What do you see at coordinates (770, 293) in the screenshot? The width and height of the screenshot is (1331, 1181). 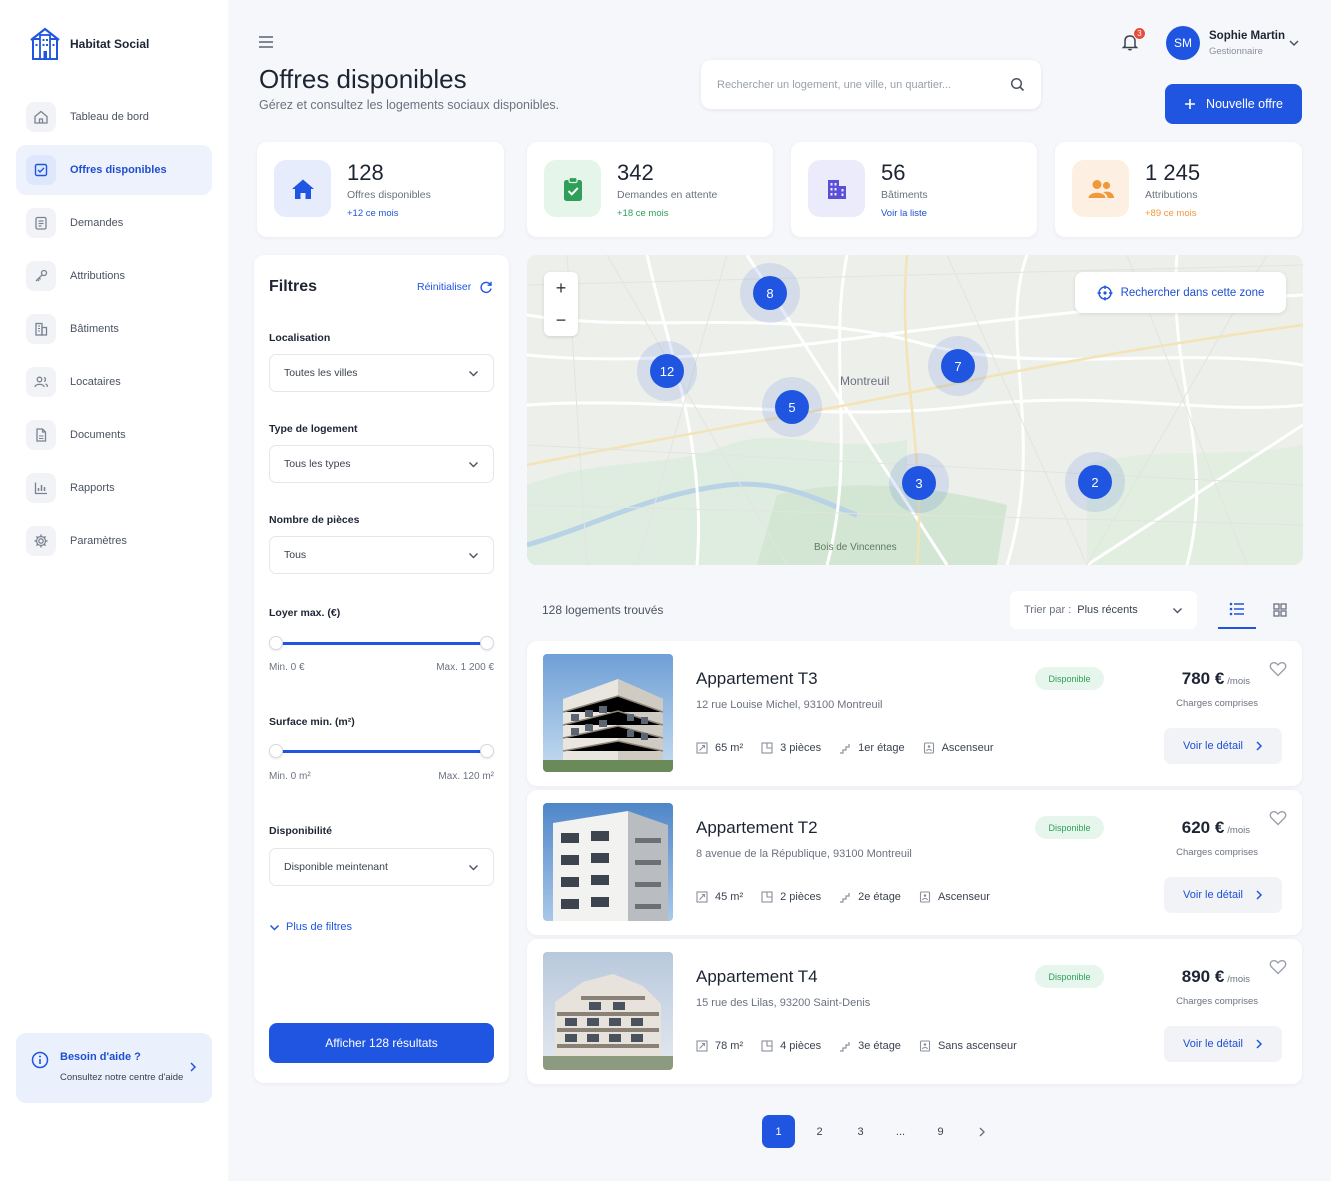 I see `map-cluster-marker: 8` at bounding box center [770, 293].